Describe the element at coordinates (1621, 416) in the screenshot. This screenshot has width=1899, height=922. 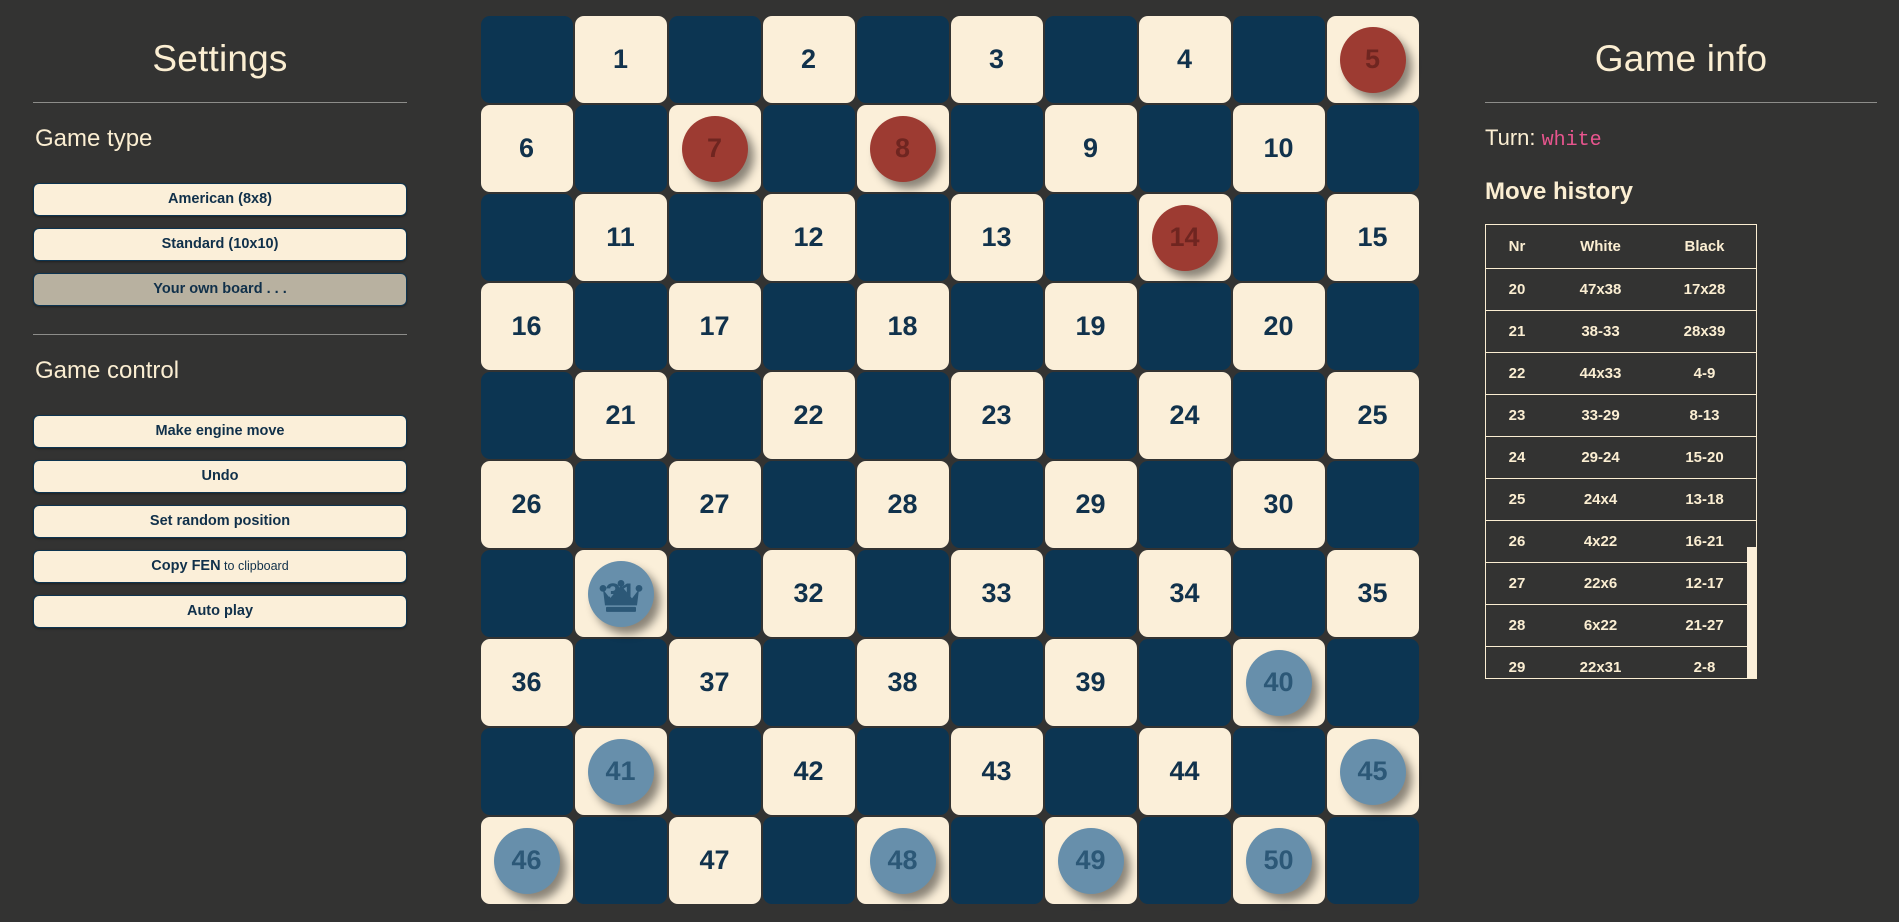
I see `move-history-row: 23 33-29 8-13` at that location.